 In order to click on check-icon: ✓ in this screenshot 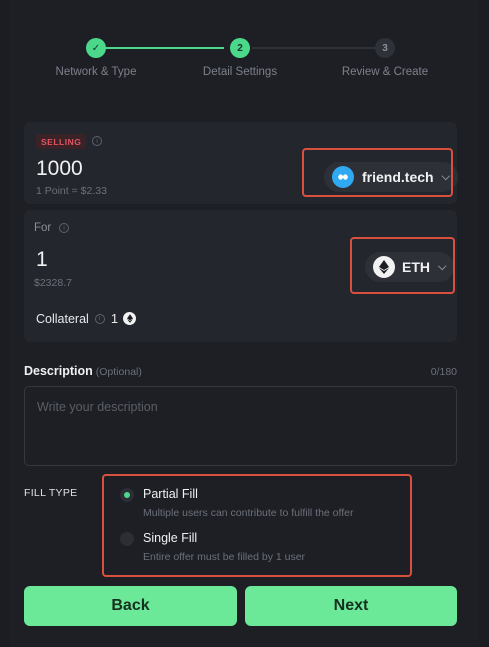, I will do `click(96, 48)`.